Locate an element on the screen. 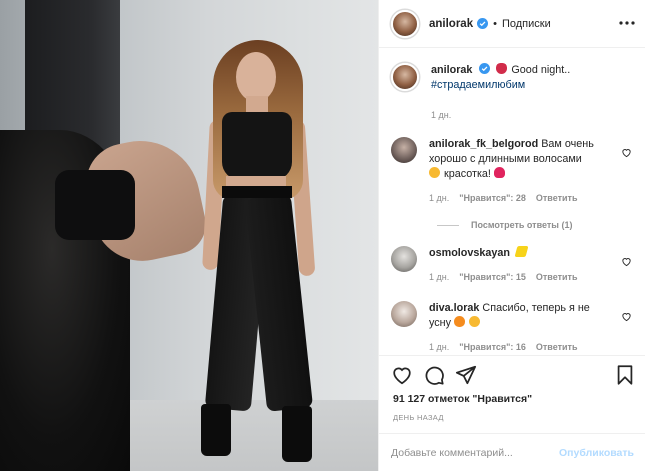 The height and width of the screenshot is (471, 645). post-header: anilorak • Подписки is located at coordinates (512, 24).